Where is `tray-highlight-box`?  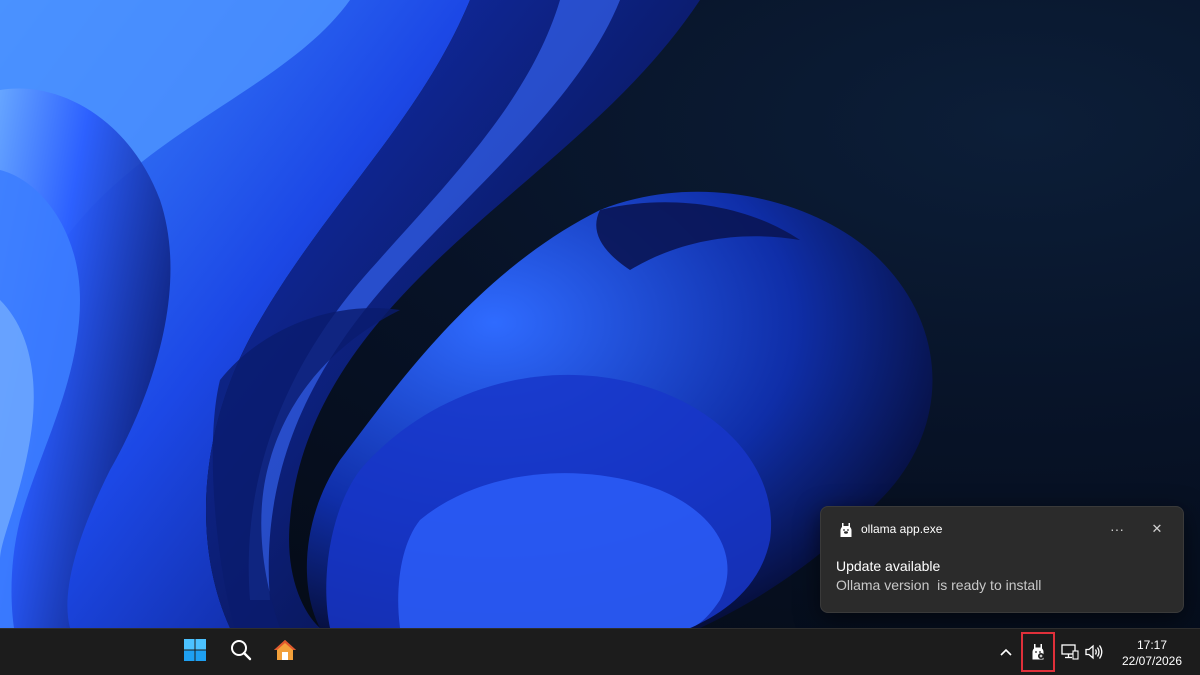 tray-highlight-box is located at coordinates (1038, 652).